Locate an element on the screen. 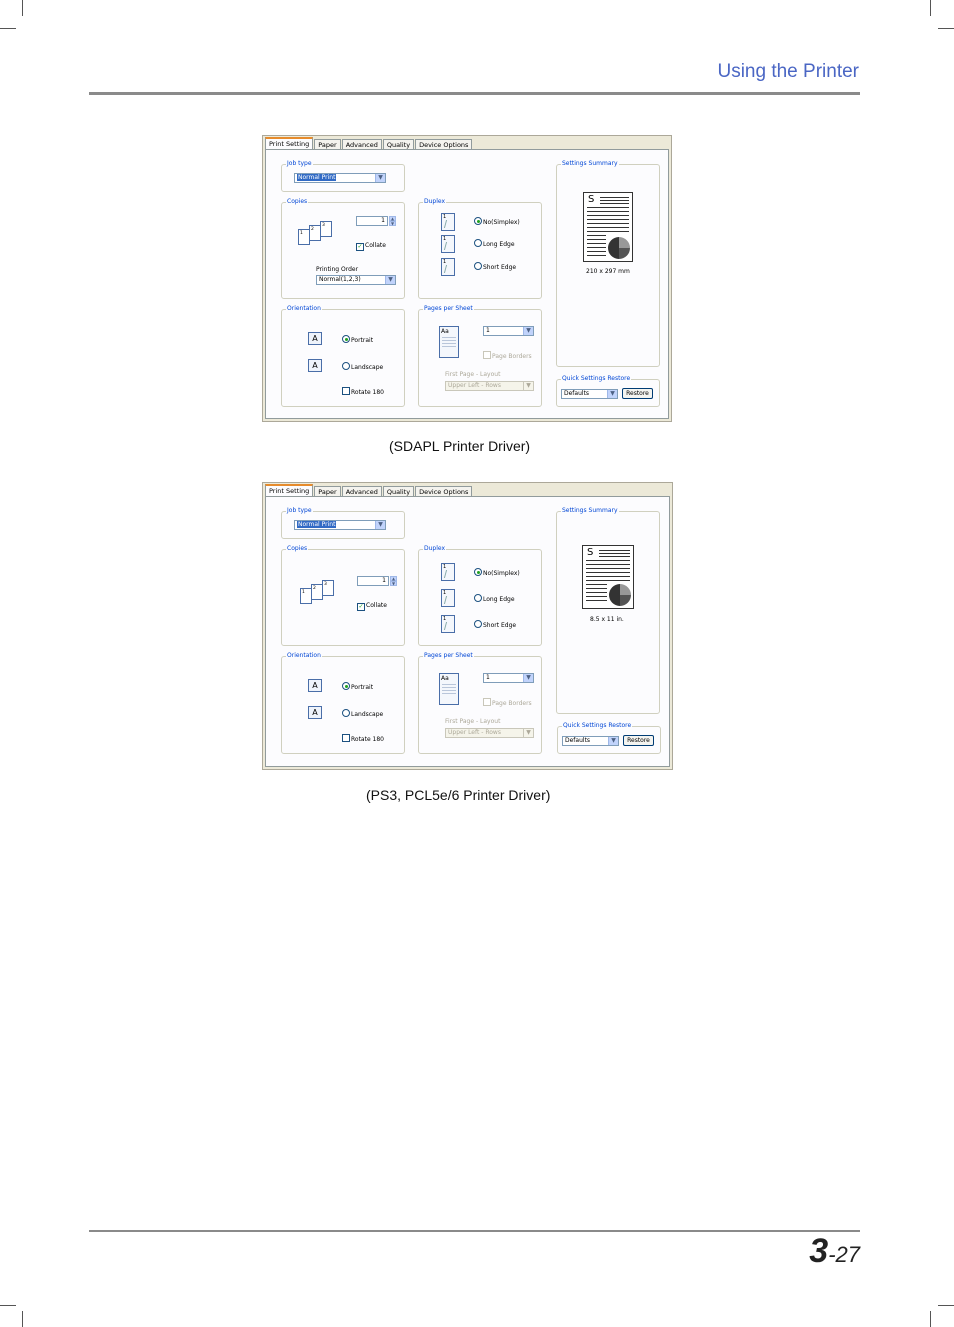 This screenshot has width=954, height=1327. footer-rule is located at coordinates (474, 1231).